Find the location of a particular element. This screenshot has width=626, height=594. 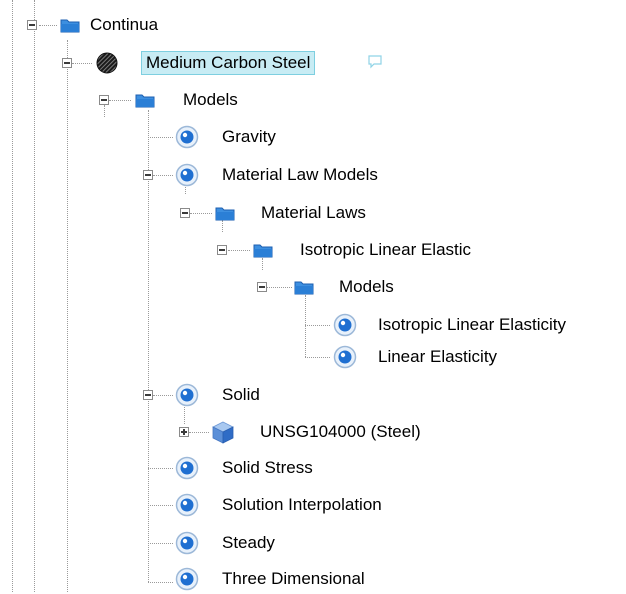

tree-label-sub-models: Models is located at coordinates (366, 286).